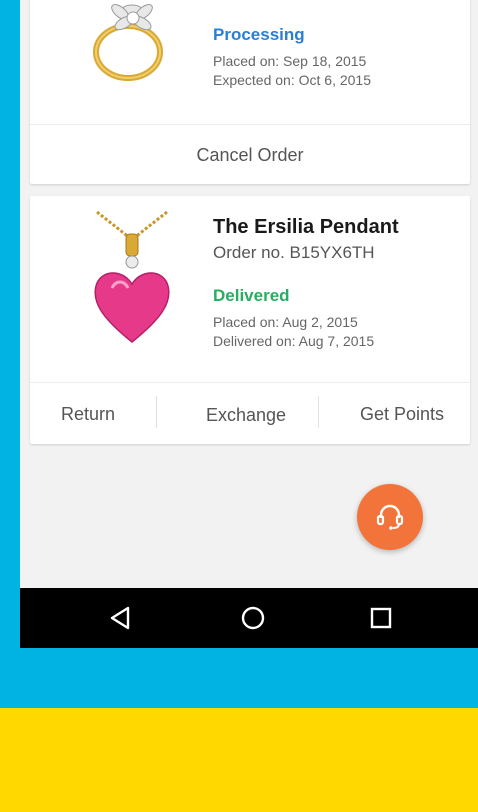 The height and width of the screenshot is (812, 478). I want to click on back-icon, so click(121, 618).